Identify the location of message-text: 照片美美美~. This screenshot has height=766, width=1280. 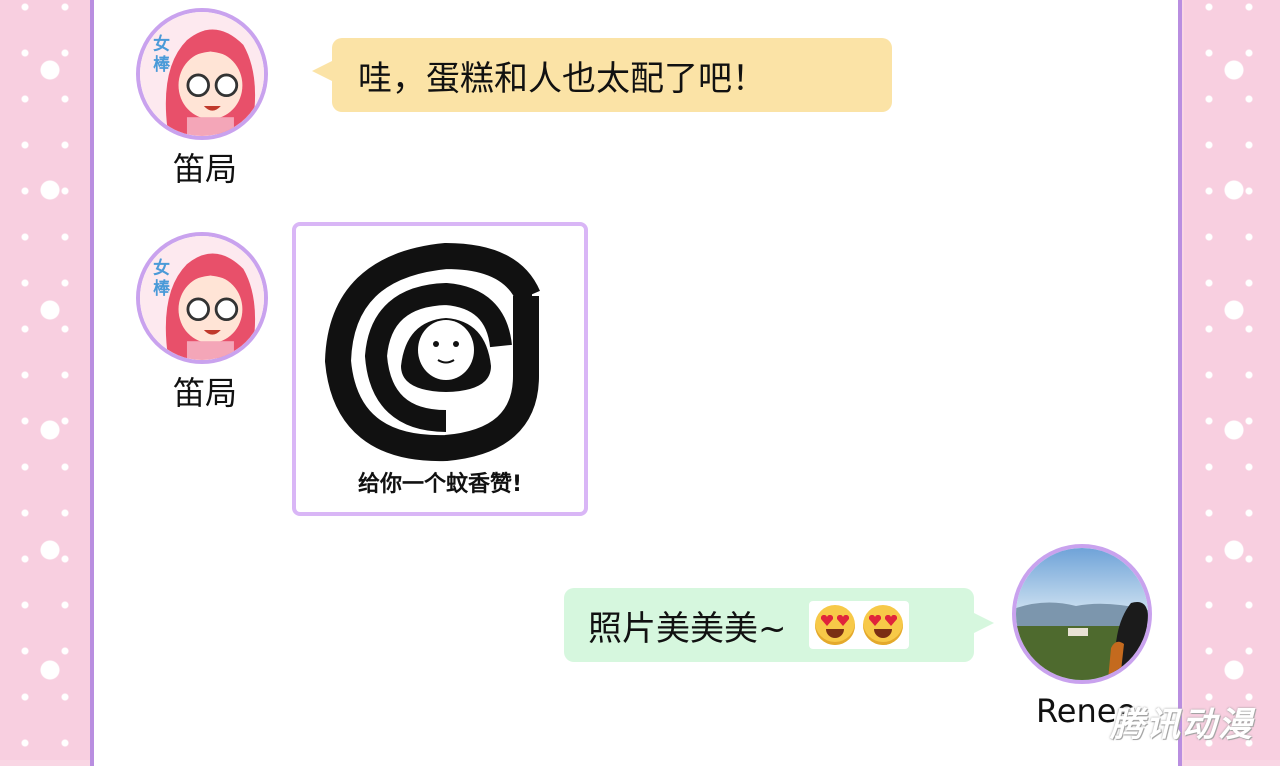
(687, 628).